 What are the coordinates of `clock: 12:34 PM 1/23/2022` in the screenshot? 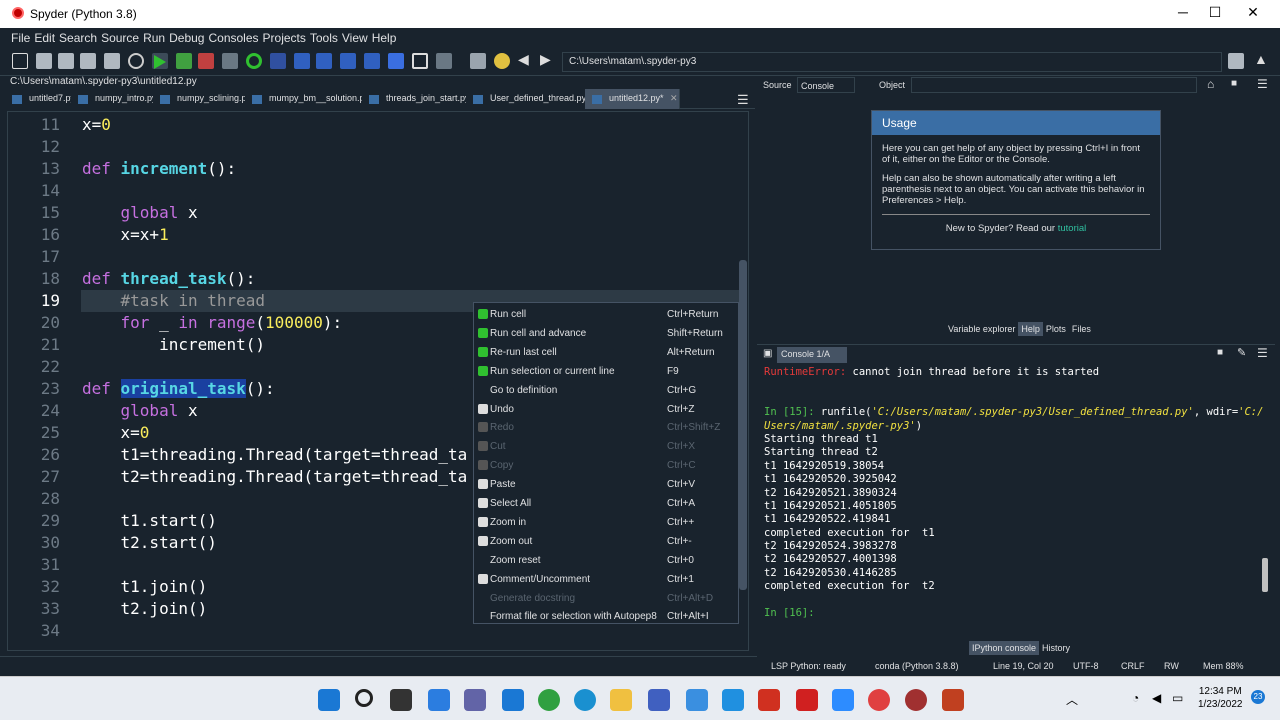 It's located at (1220, 698).